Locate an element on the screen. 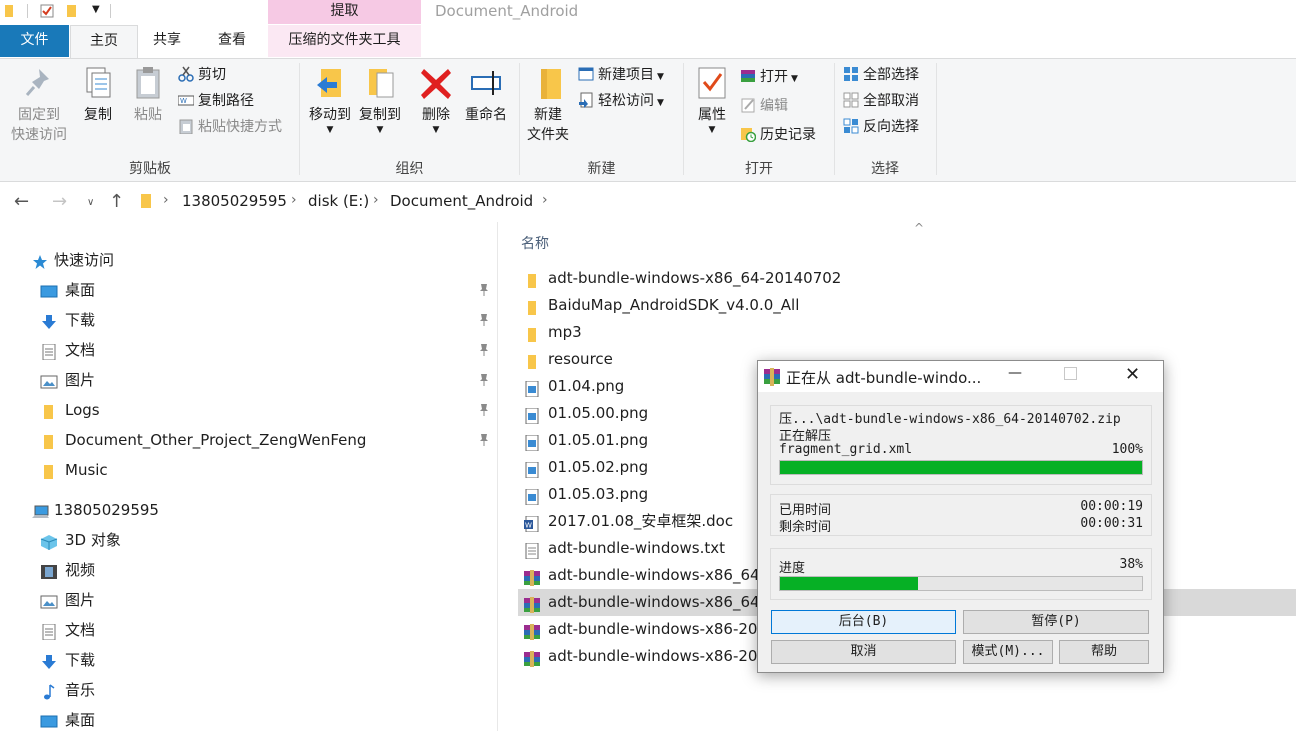 The width and height of the screenshot is (1296, 739). file-row: BaiduMap_AndroidSDK_v4.0.0_All is located at coordinates (907, 305).